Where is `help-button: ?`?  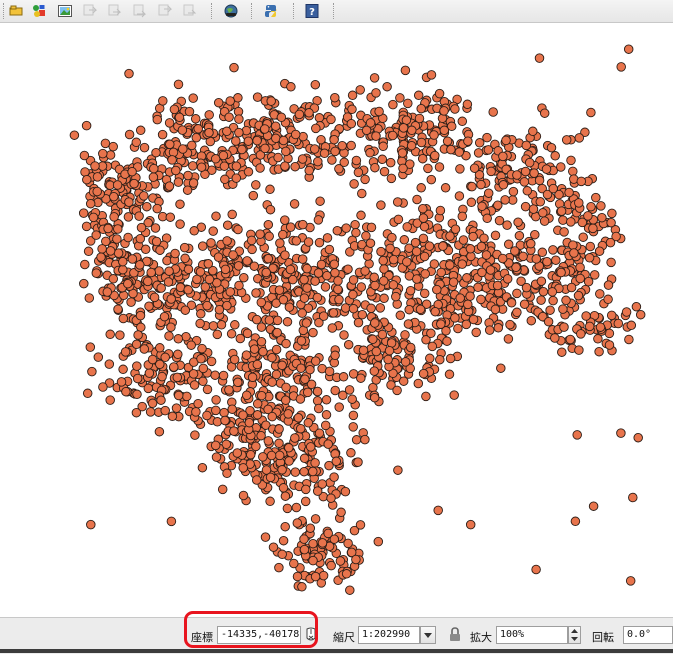 help-button: ? is located at coordinates (312, 11).